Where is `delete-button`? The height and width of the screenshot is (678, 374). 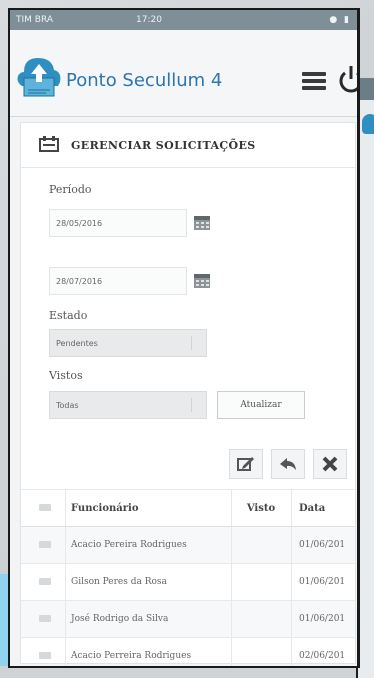
delete-button is located at coordinates (330, 464).